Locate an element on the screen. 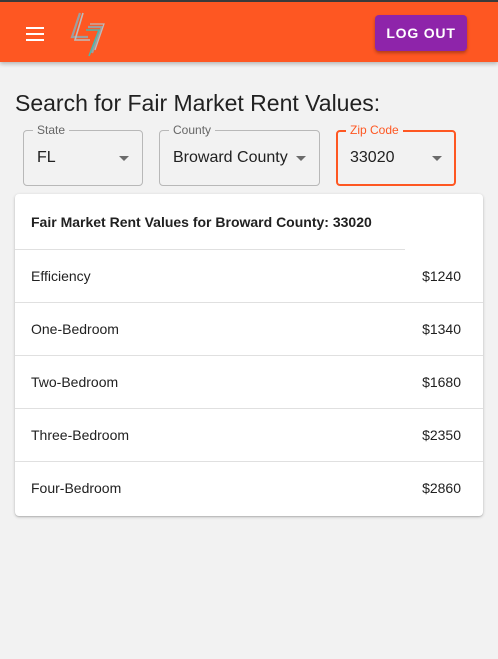 This screenshot has height=659, width=498. hamburger-menu-icon is located at coordinates (35, 33).